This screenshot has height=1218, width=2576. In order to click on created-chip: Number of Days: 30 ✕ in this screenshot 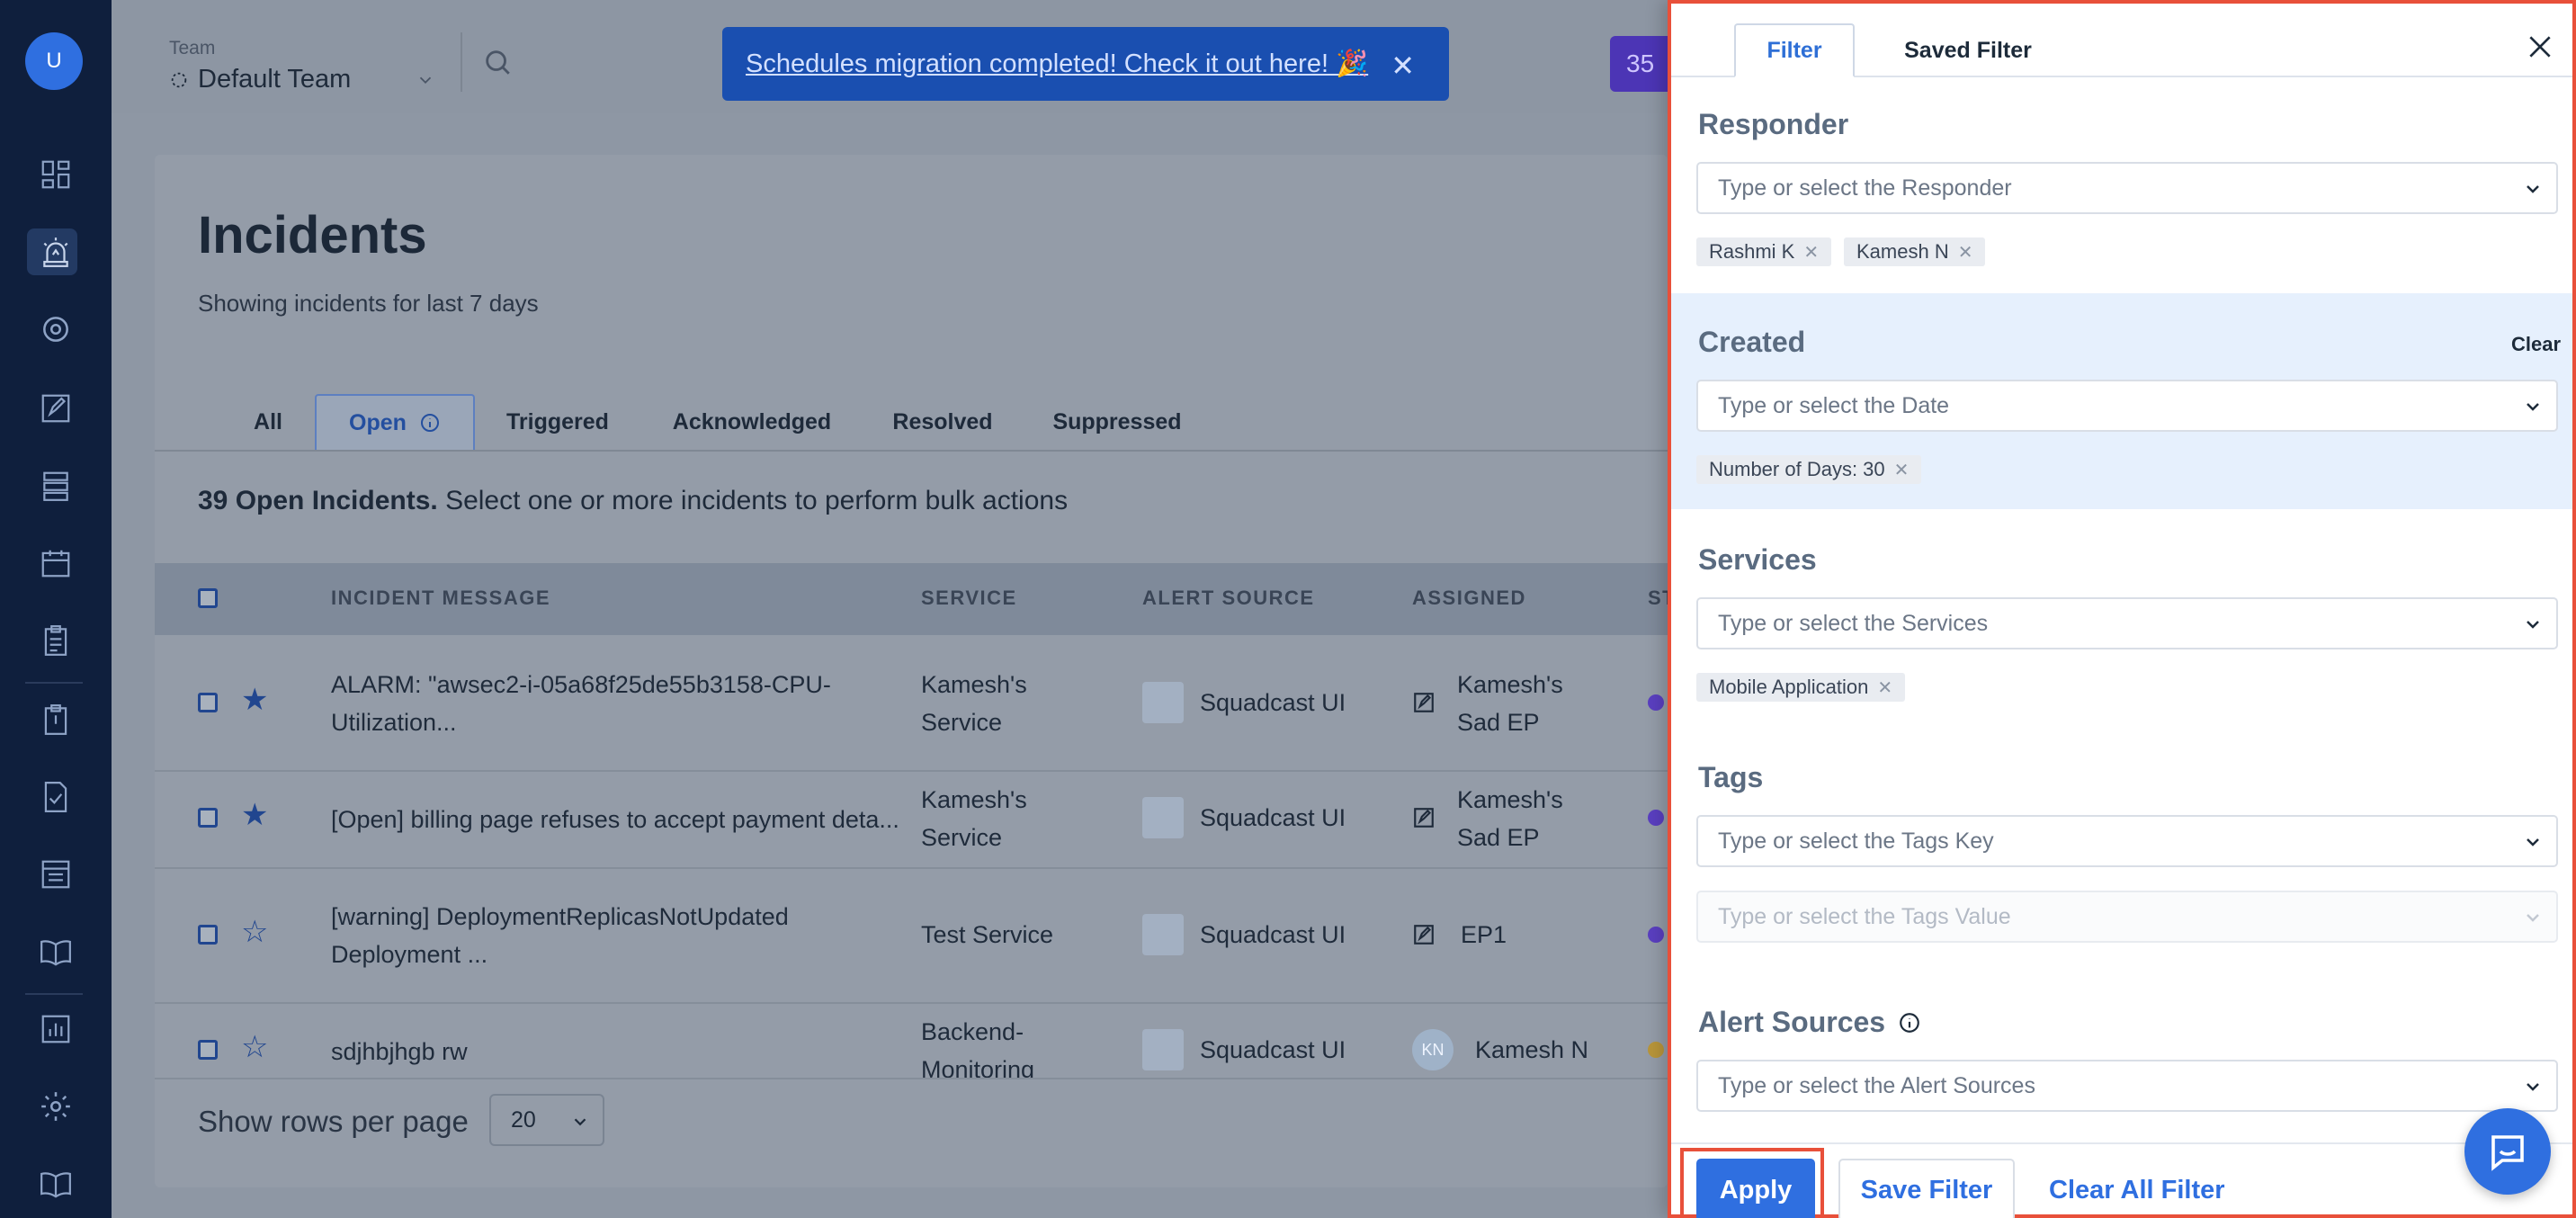, I will do `click(1809, 470)`.